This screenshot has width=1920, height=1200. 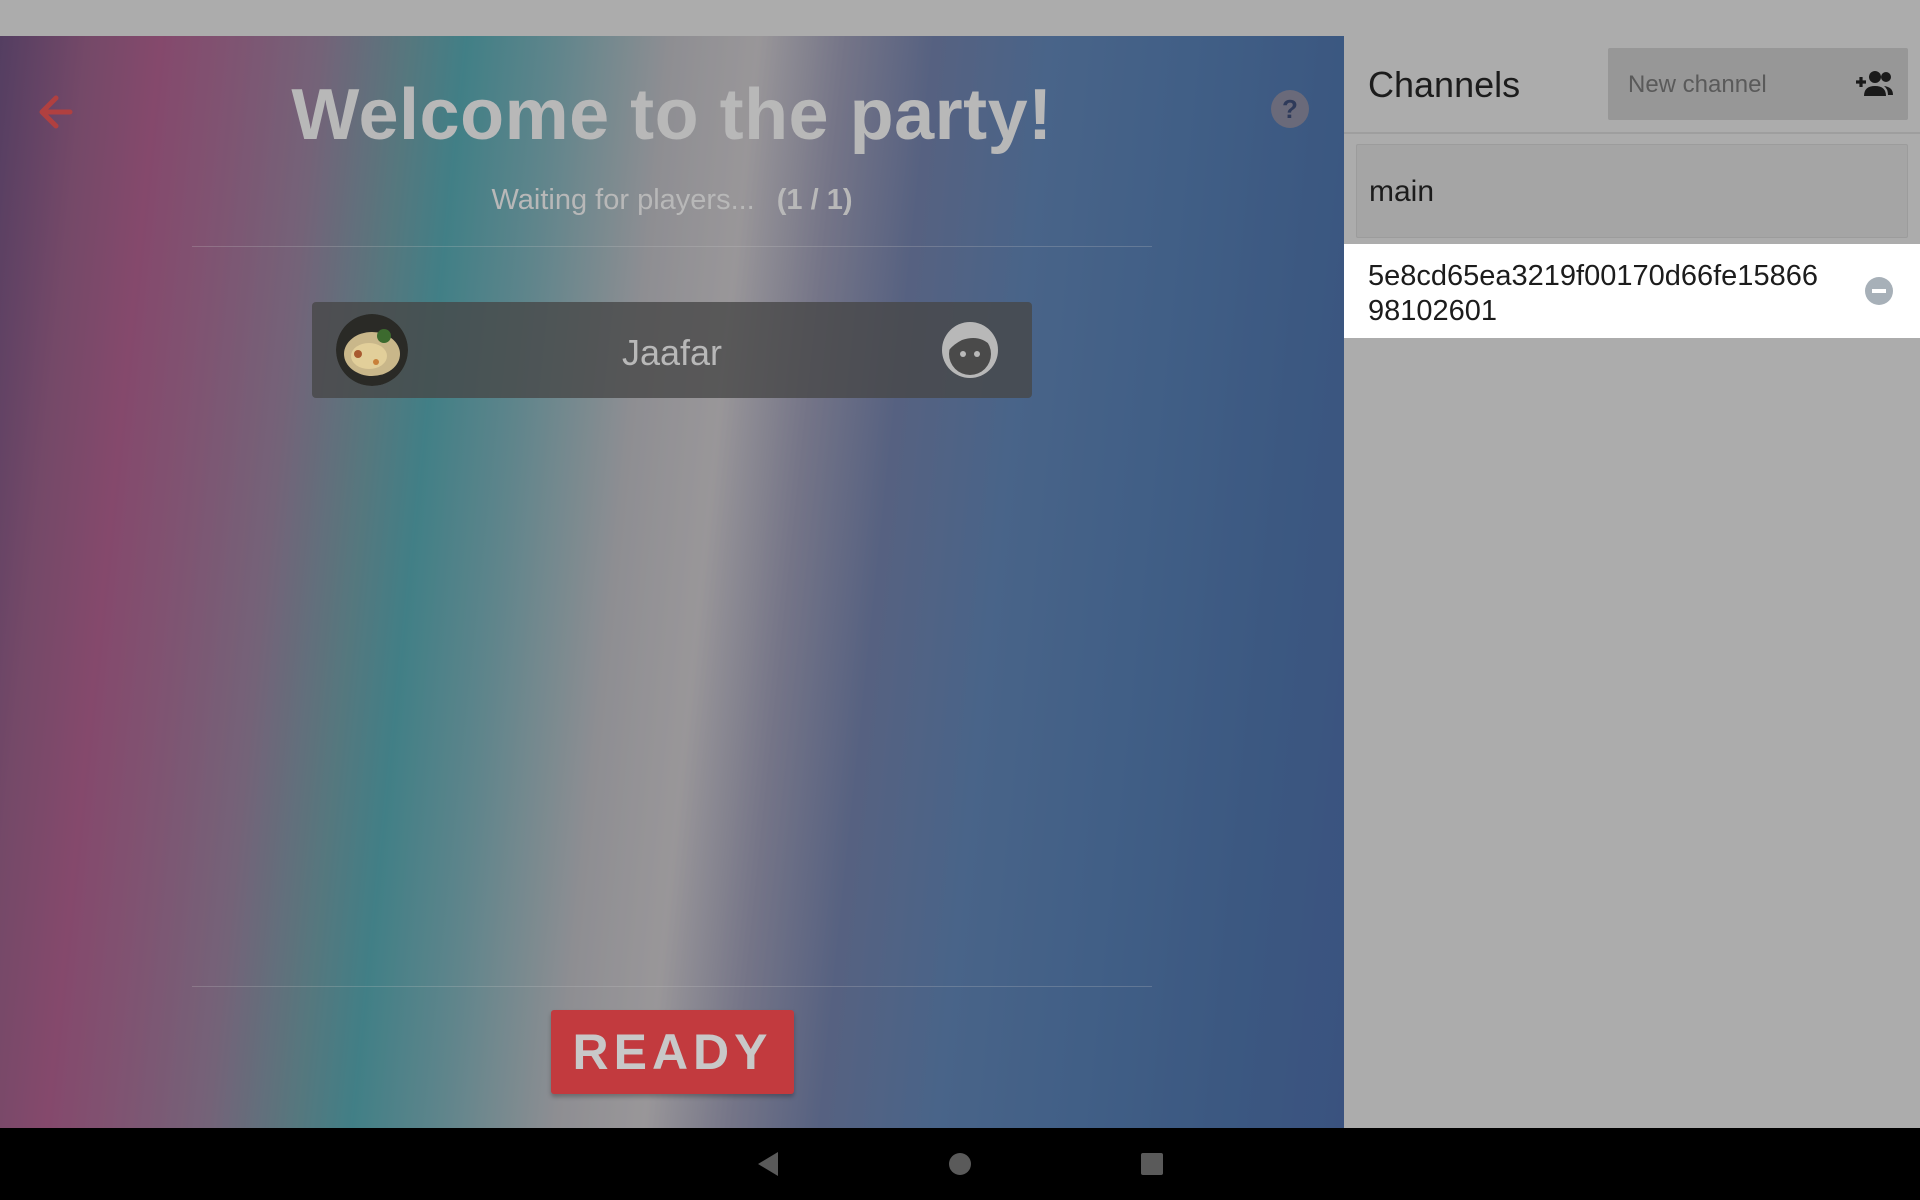 I want to click on back-triangle-icon, so click(x=768, y=1164).